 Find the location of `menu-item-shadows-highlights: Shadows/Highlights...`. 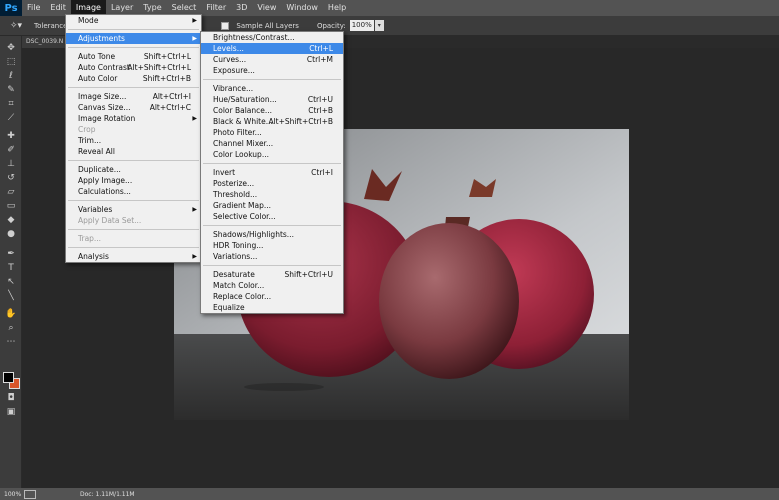

menu-item-shadows-highlights: Shadows/Highlights... is located at coordinates (272, 234).